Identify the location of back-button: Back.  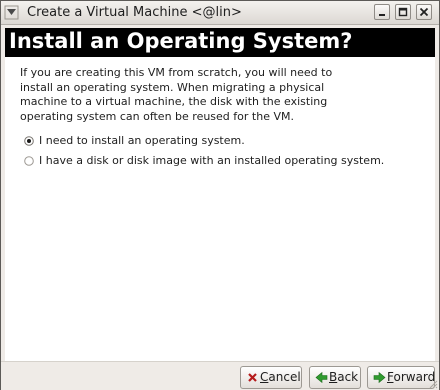
(335, 377).